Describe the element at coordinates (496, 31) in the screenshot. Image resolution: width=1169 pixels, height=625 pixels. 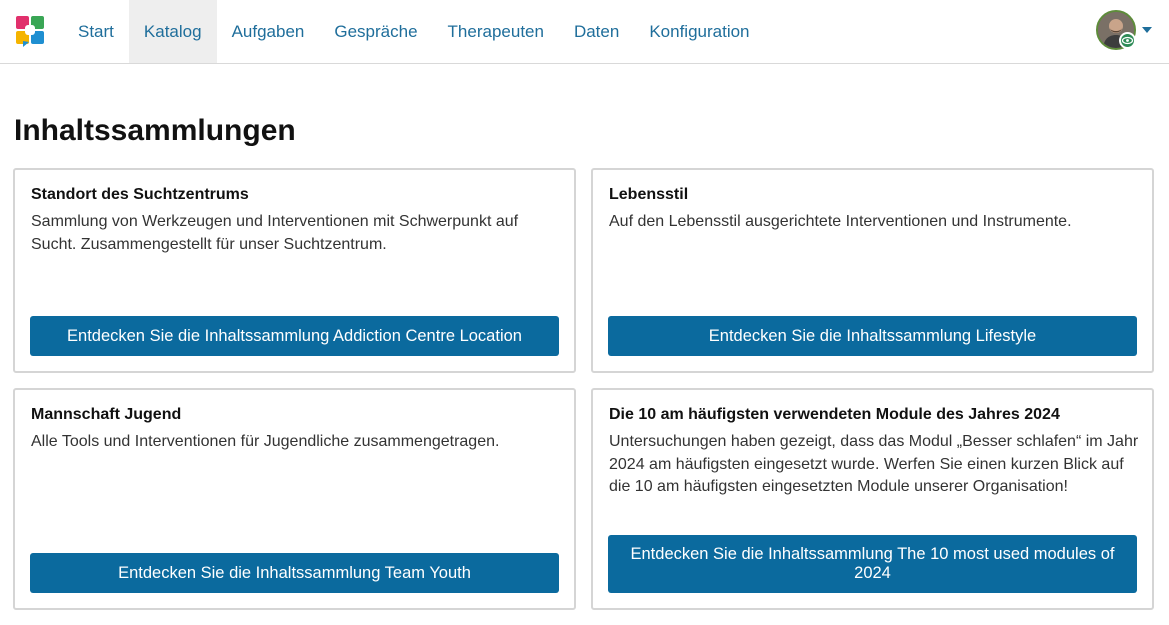
I see `nav-therapeuten: Therapeuten` at that location.